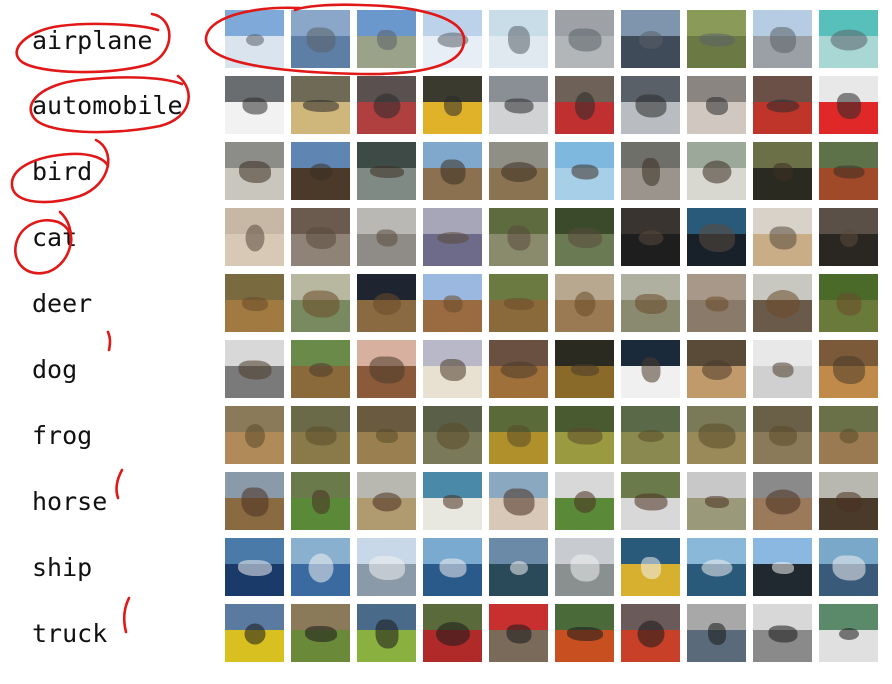  What do you see at coordinates (109, 341) in the screenshot?
I see `ink-tick-dog` at bounding box center [109, 341].